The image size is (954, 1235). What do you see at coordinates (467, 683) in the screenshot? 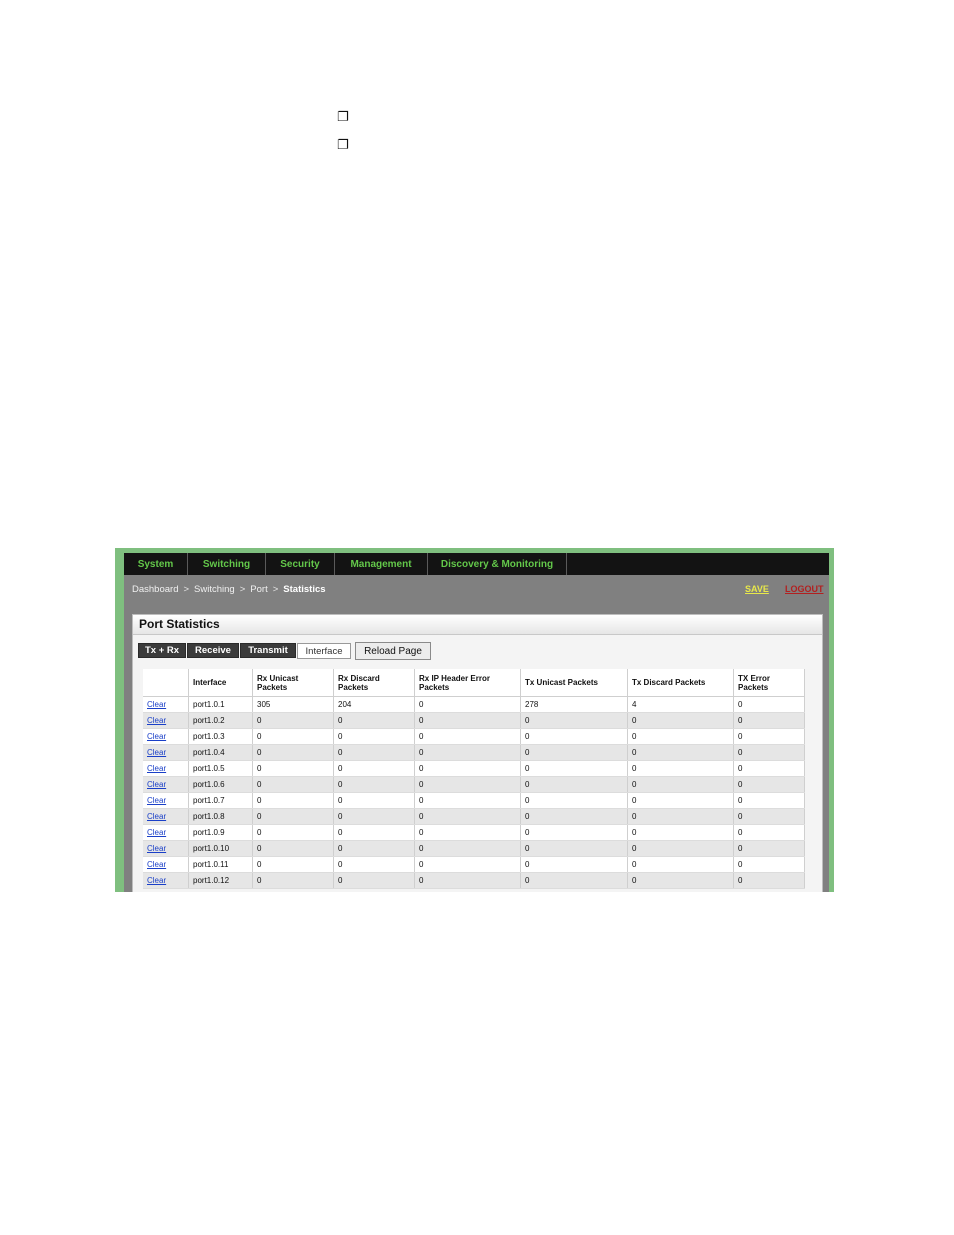
I see `column-header-rx-ip-header-error: Rx IP Header Error Packets` at bounding box center [467, 683].